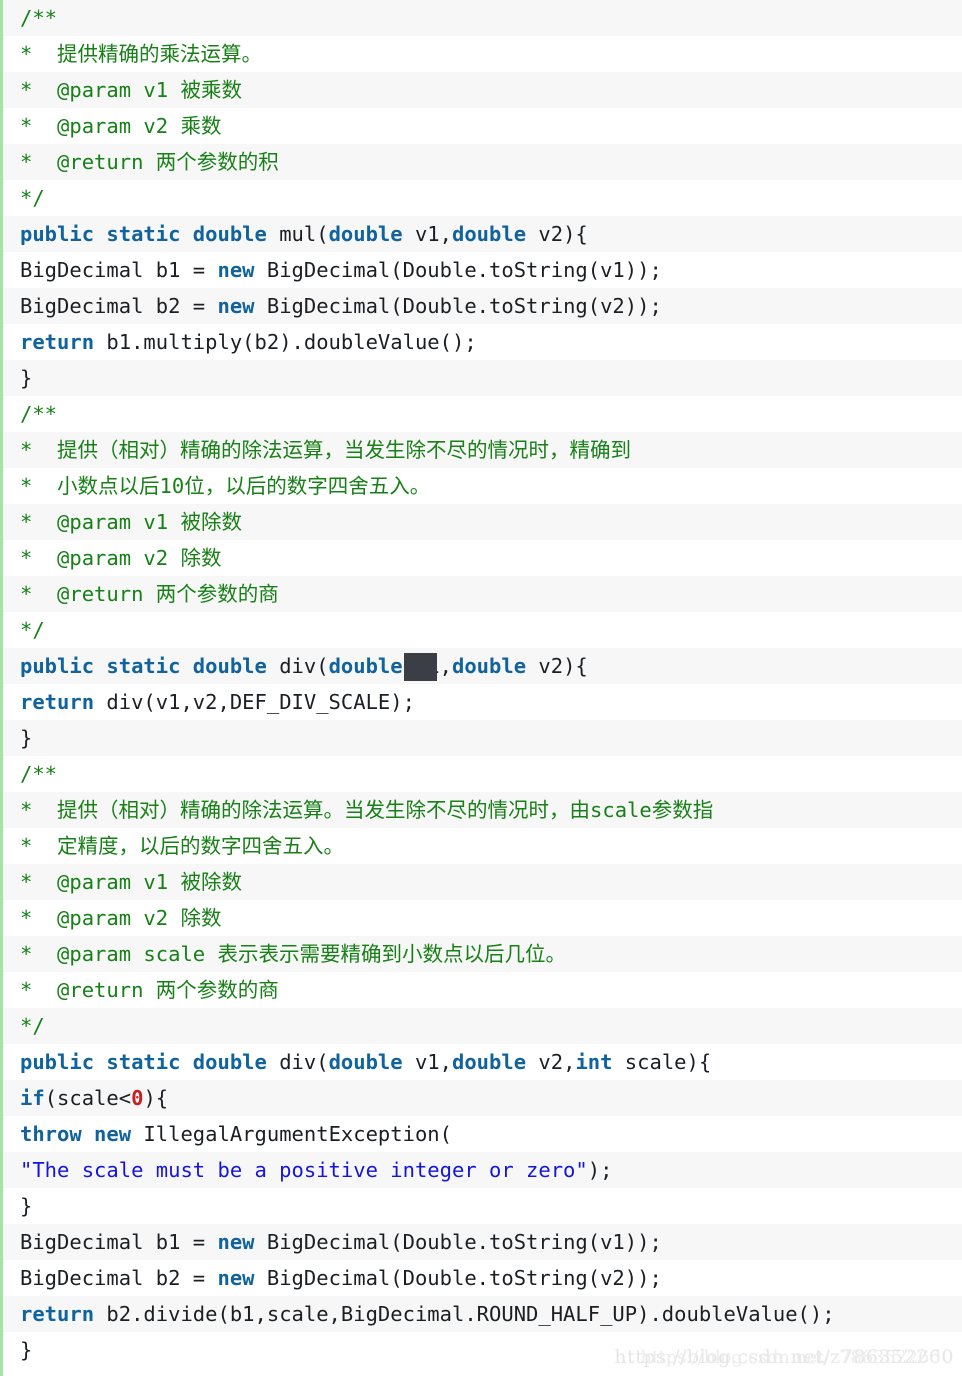 The width and height of the screenshot is (962, 1376). Describe the element at coordinates (88, 1098) in the screenshot. I see `code-token-plain: (scale<` at that location.